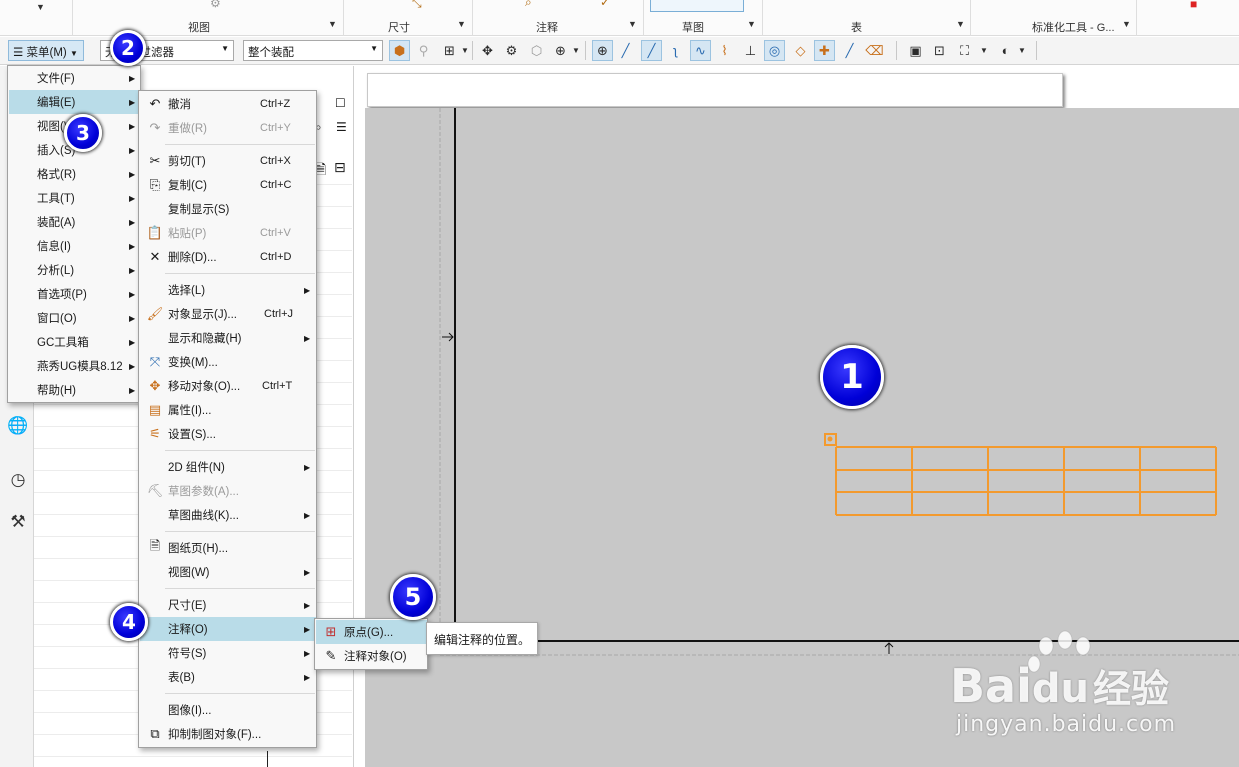 The height and width of the screenshot is (767, 1239). What do you see at coordinates (625, 50) in the screenshot?
I see `snap-line-icon: ╱` at bounding box center [625, 50].